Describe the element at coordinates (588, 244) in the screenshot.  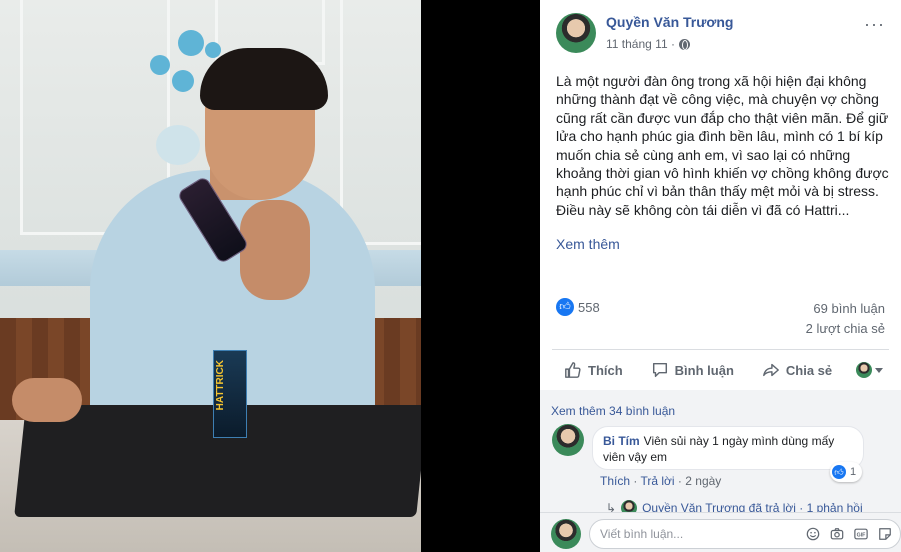
I see `see-more-link: Xem thêm` at that location.